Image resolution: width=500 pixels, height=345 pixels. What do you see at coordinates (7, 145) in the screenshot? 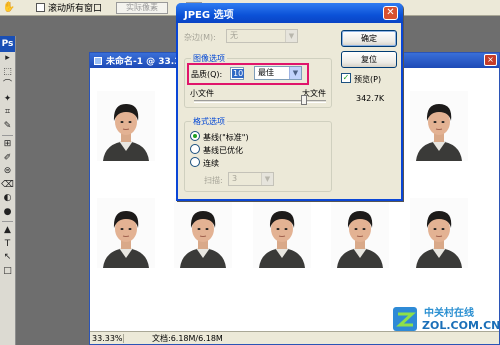
I see `tool-icon: ⊞` at bounding box center [7, 145].